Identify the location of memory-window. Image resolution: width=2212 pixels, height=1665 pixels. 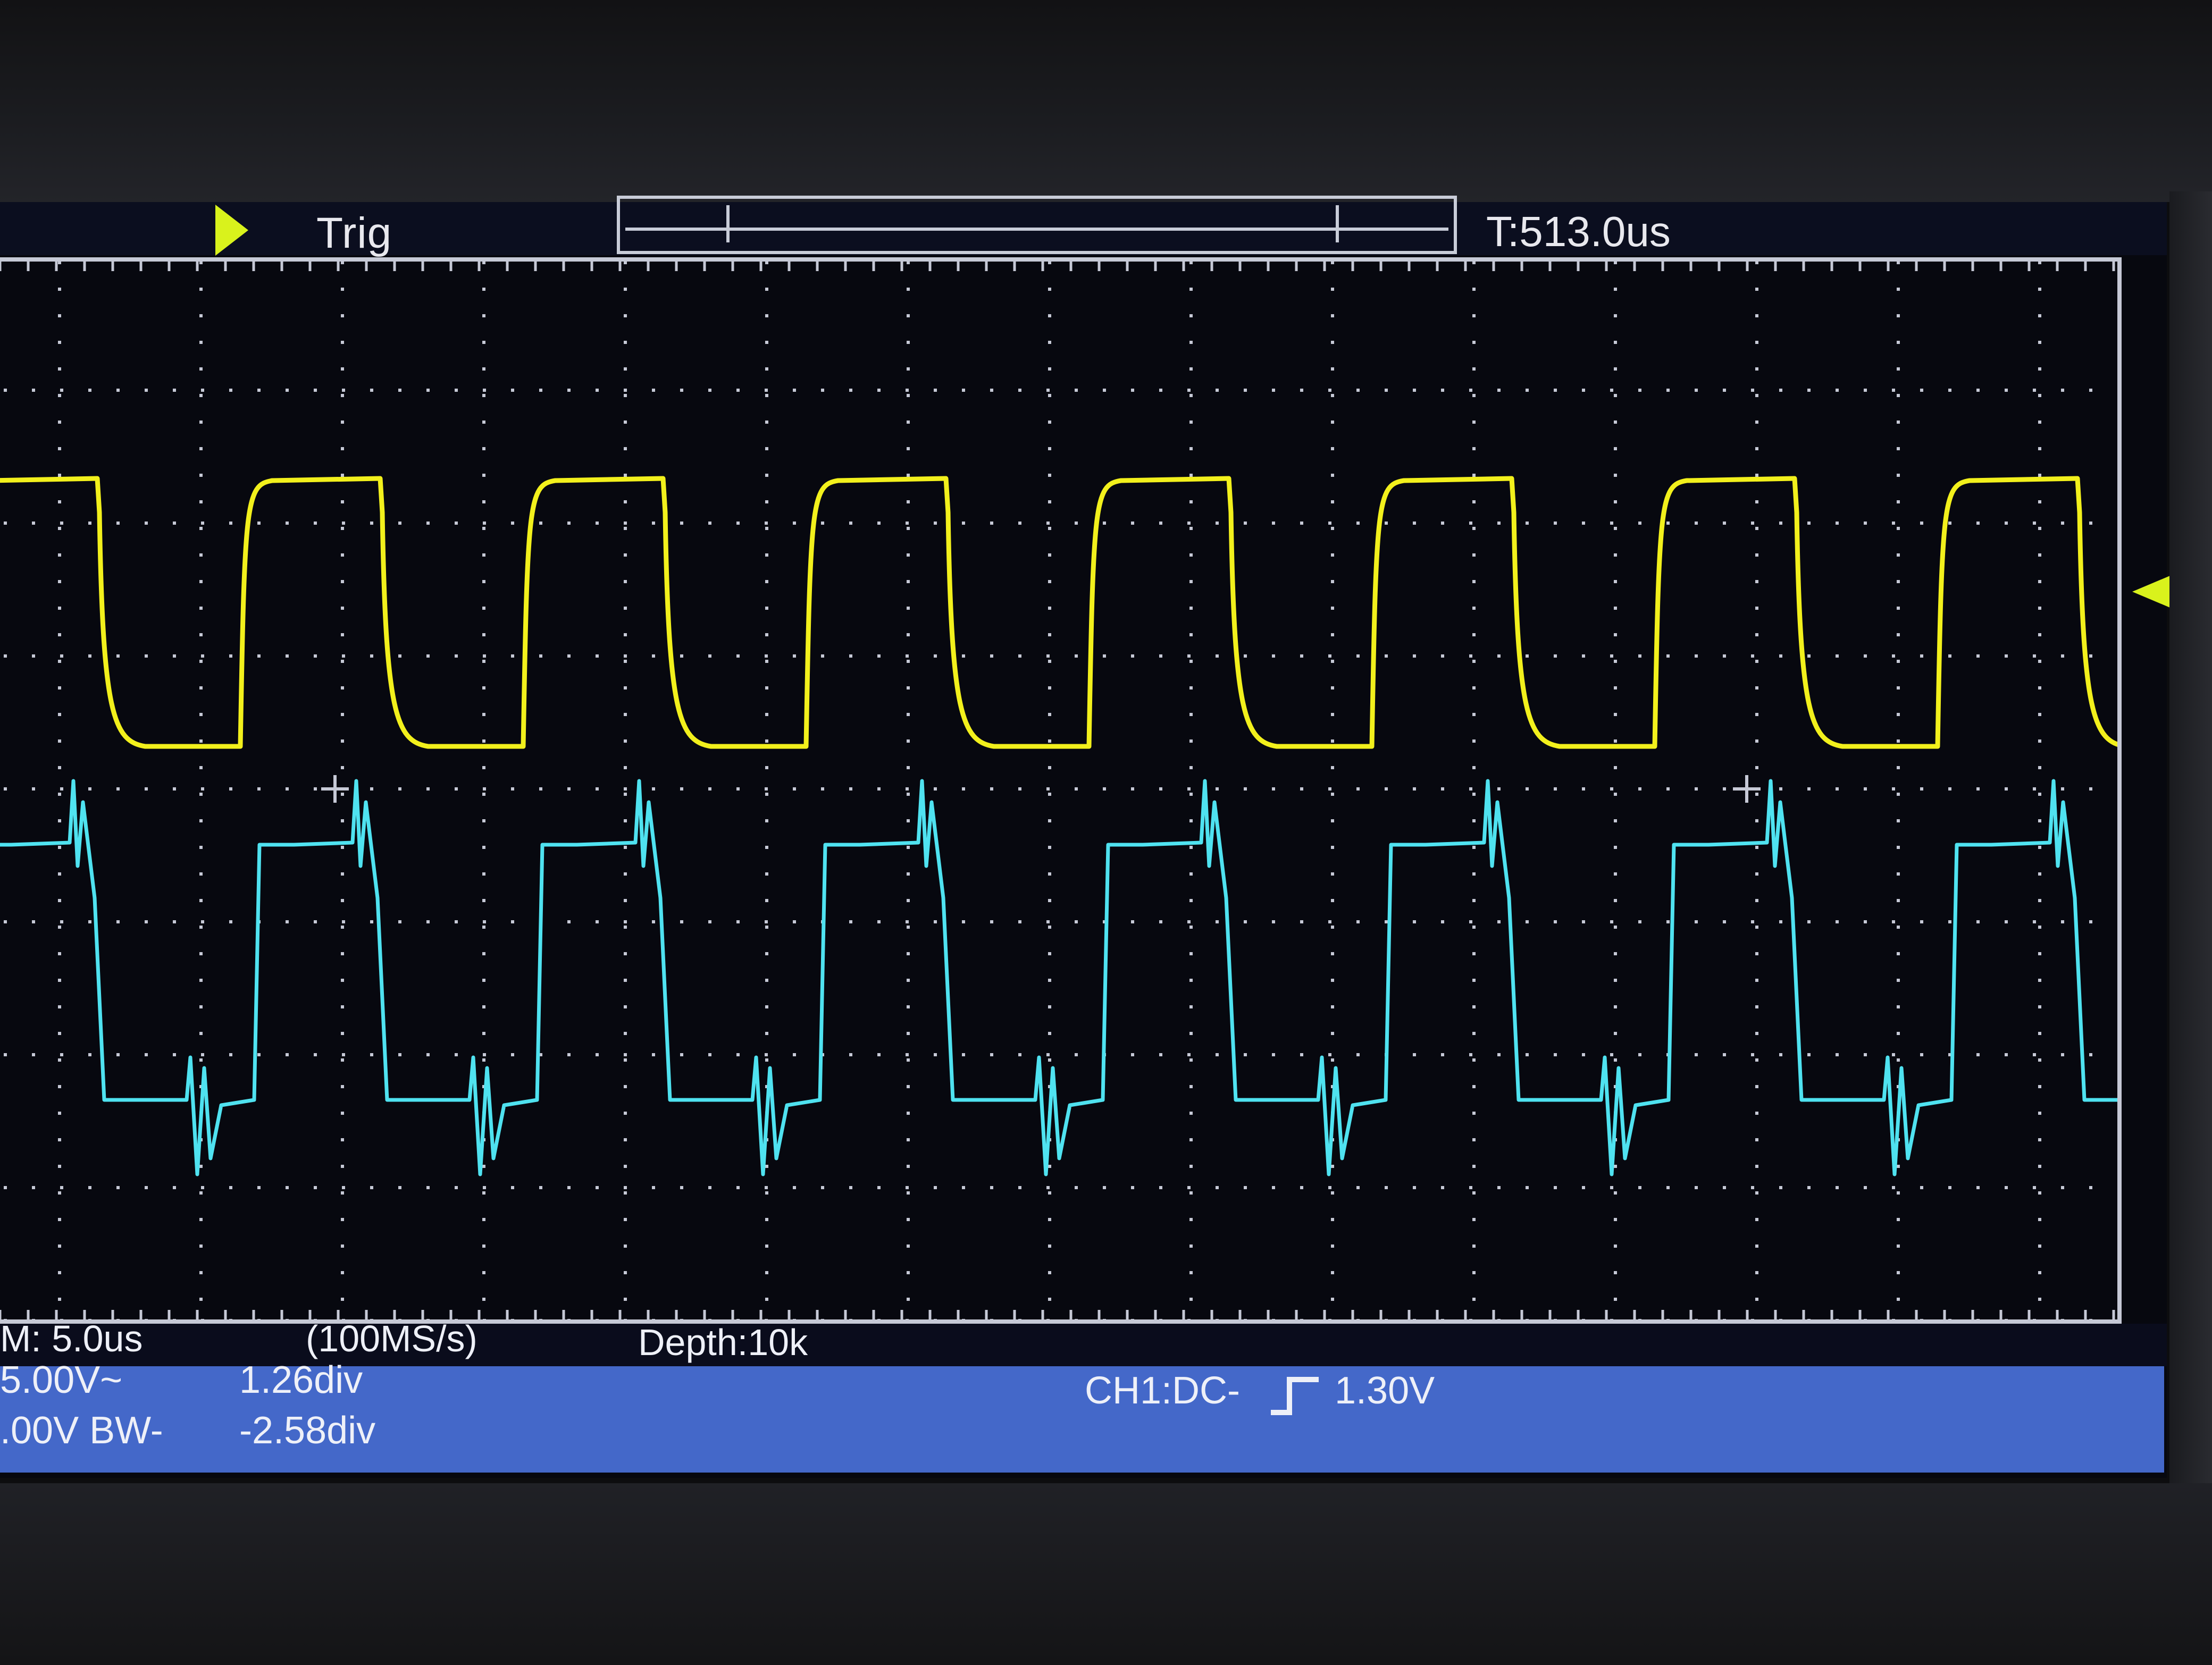
(1032, 224).